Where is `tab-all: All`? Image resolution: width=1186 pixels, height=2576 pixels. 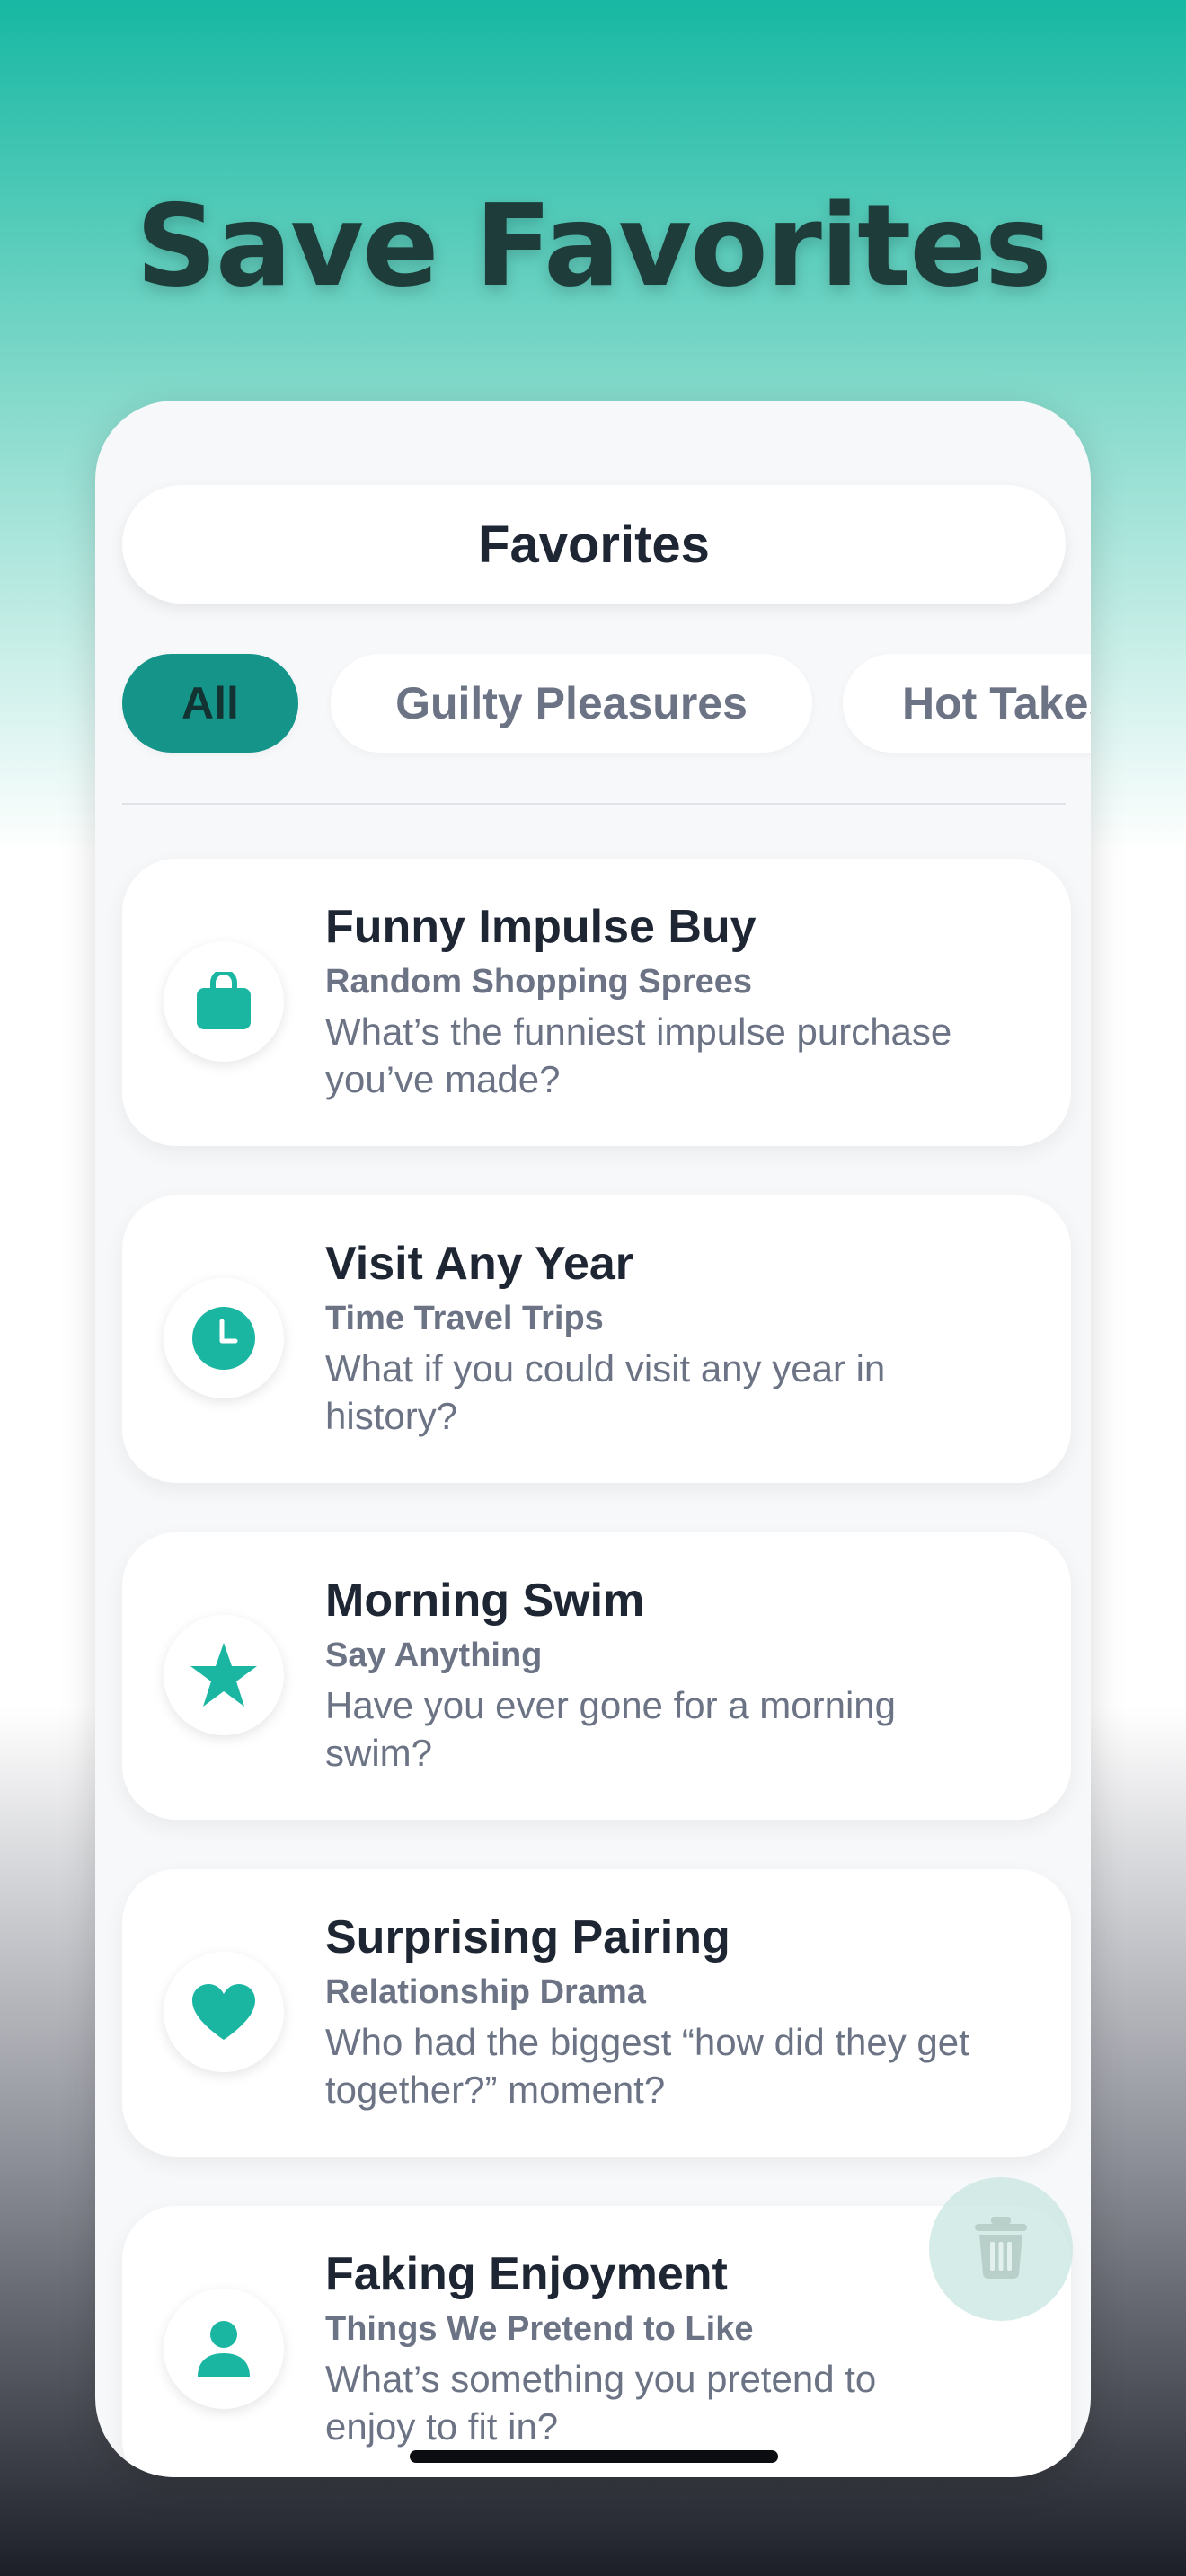
tab-all: All is located at coordinates (210, 703).